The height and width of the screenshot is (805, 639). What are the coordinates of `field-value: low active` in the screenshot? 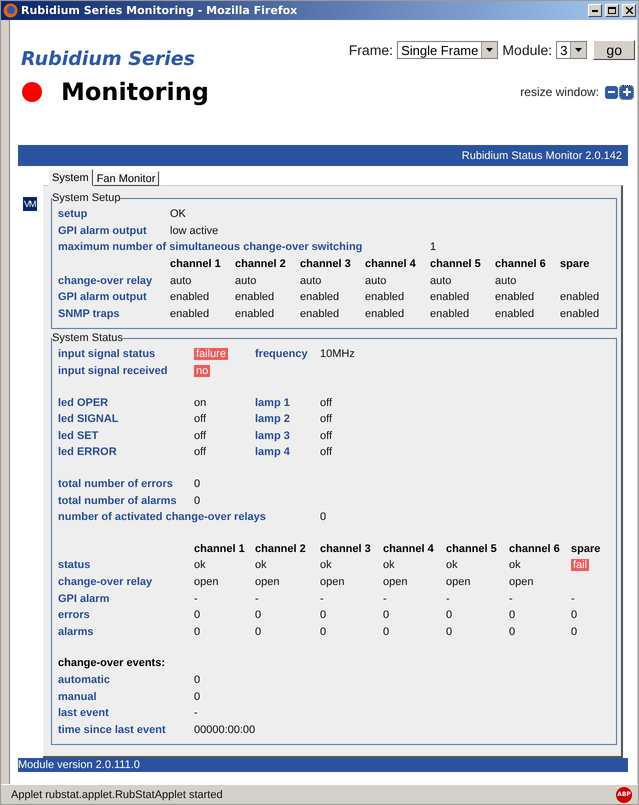 It's located at (194, 230).